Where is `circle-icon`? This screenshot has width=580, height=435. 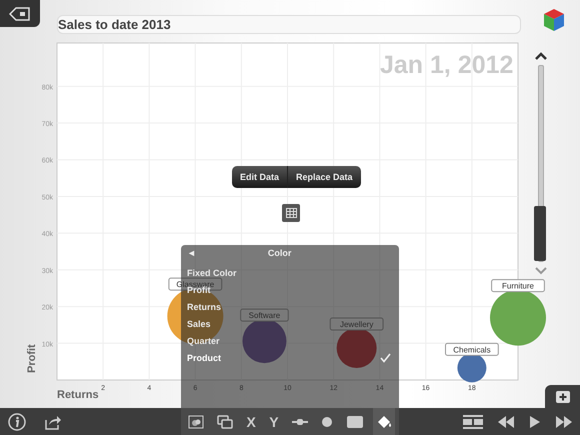 circle-icon is located at coordinates (327, 422).